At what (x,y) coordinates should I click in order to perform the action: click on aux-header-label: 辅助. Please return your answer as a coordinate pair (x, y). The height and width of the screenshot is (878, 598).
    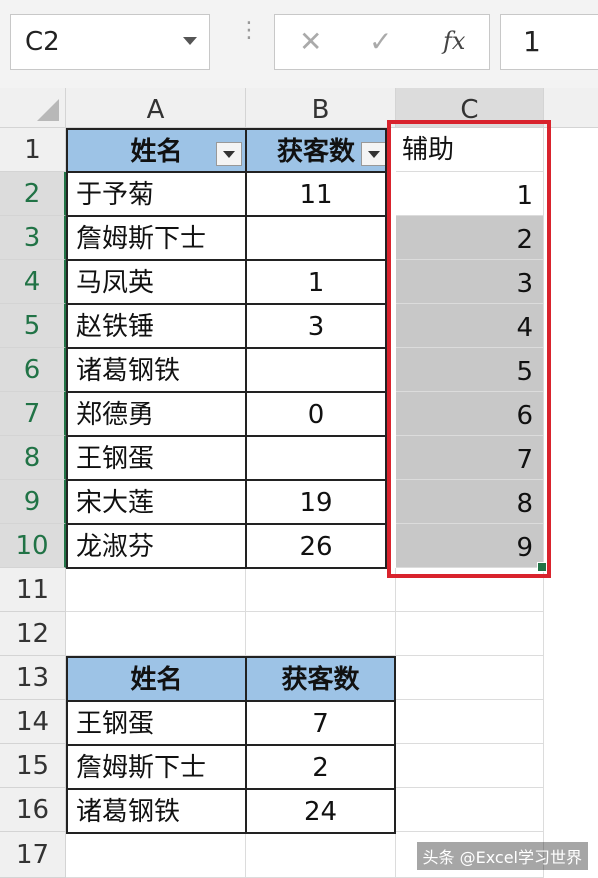
    Looking at the image, I should click on (428, 150).